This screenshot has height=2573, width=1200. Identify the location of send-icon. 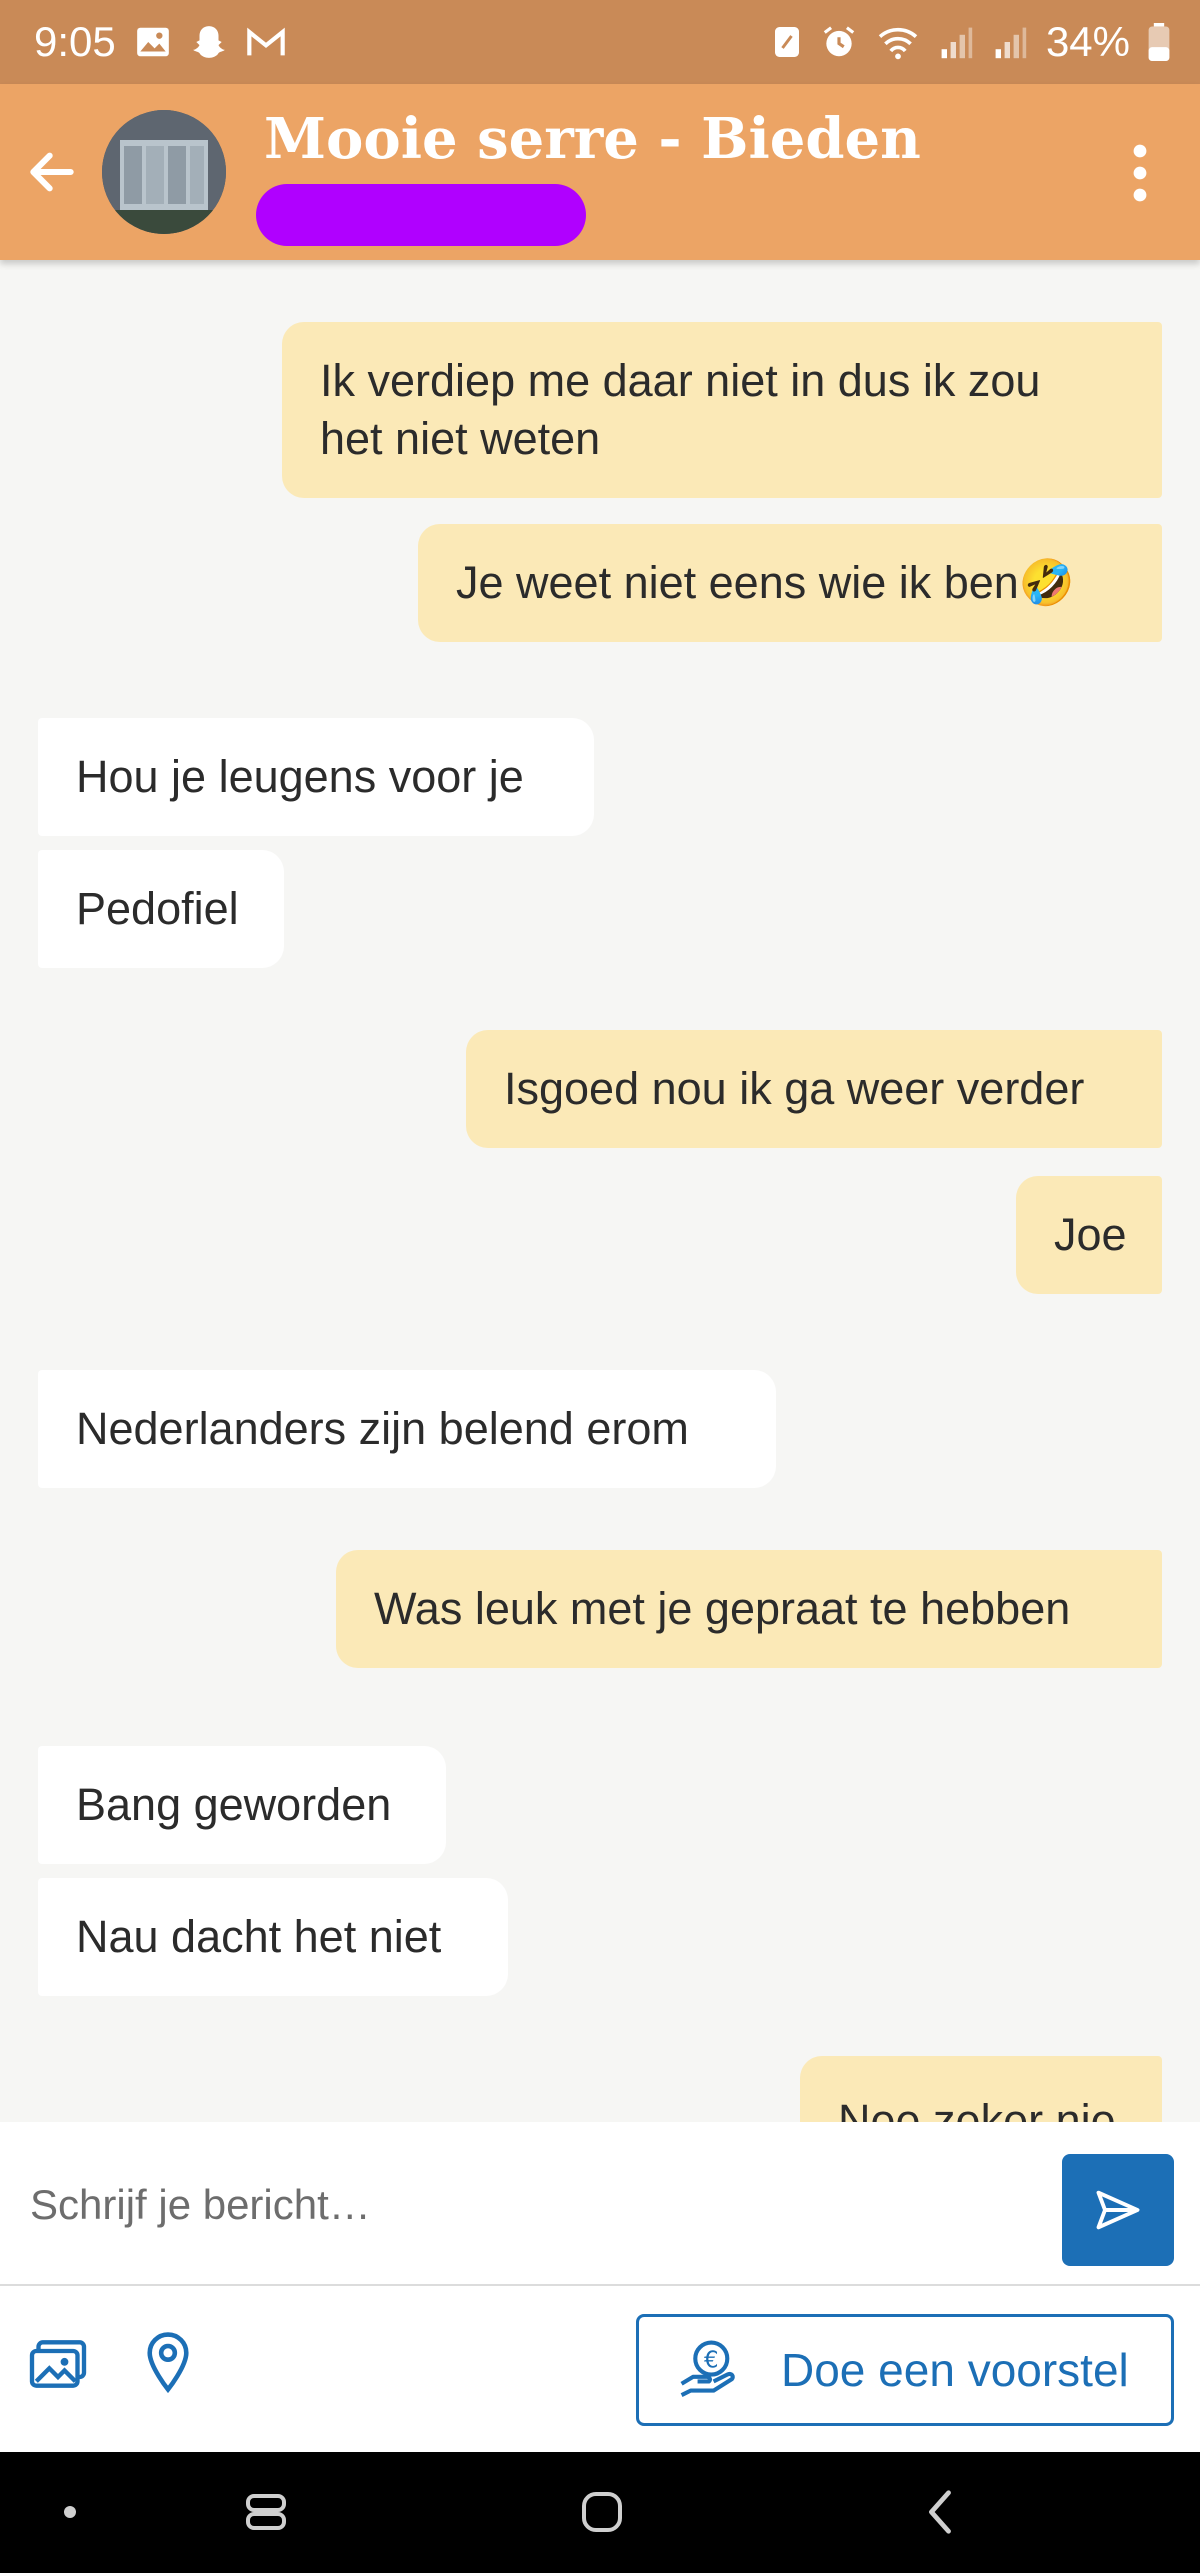
(1118, 2210).